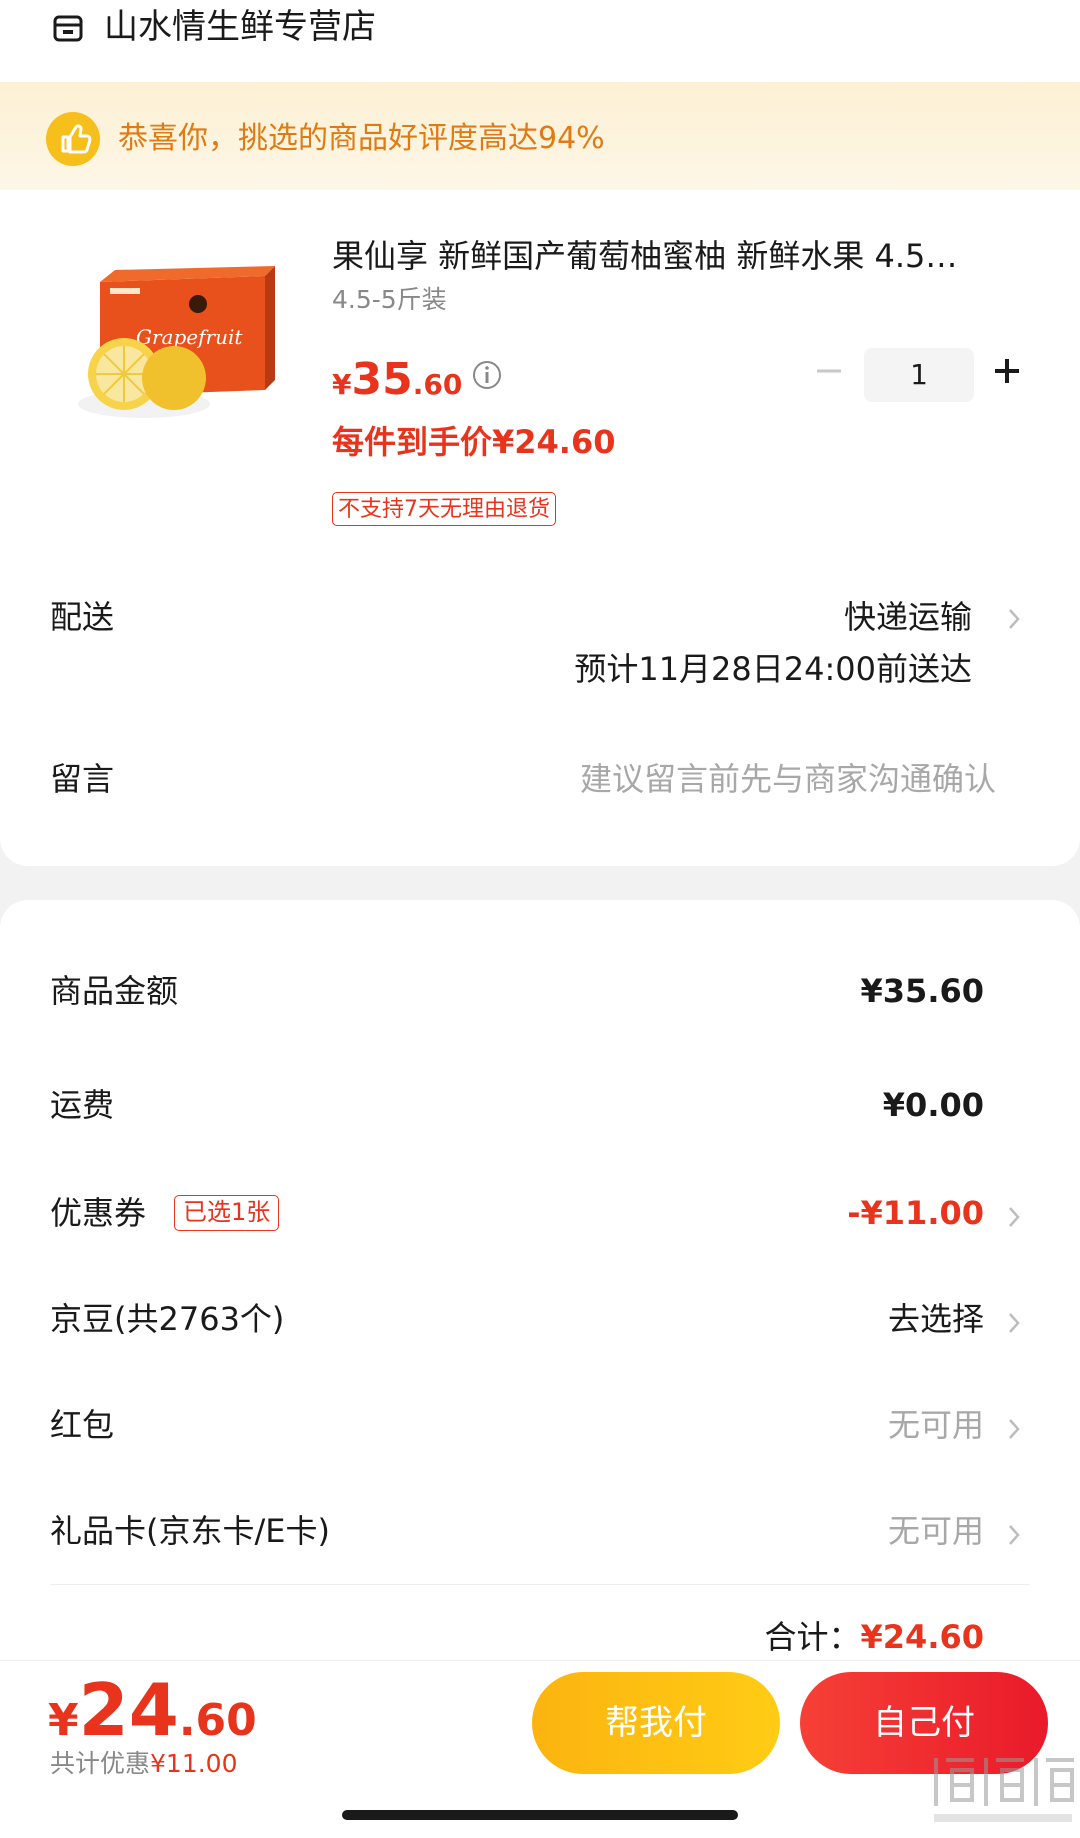 The width and height of the screenshot is (1080, 1838). Describe the element at coordinates (773, 669) in the screenshot. I see `delivery-eta: 预计11月28日24:00前送达` at that location.